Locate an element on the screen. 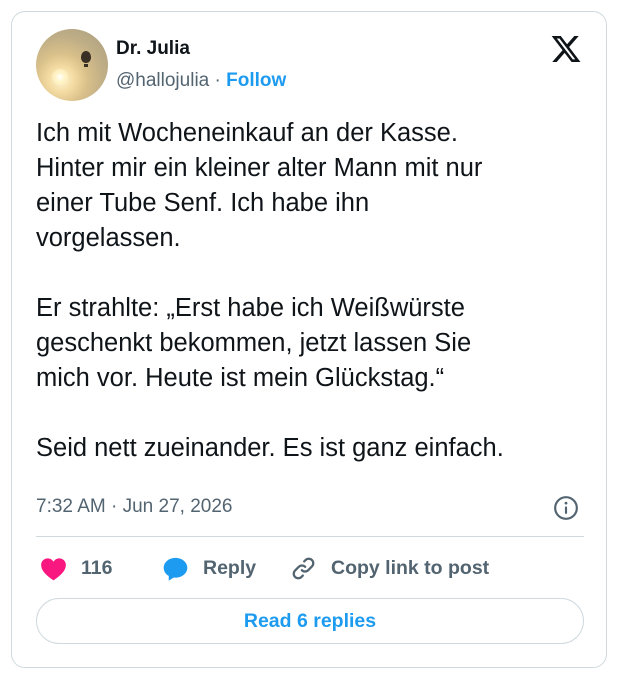 The height and width of the screenshot is (682, 620). reply-button: Reply is located at coordinates (209, 568).